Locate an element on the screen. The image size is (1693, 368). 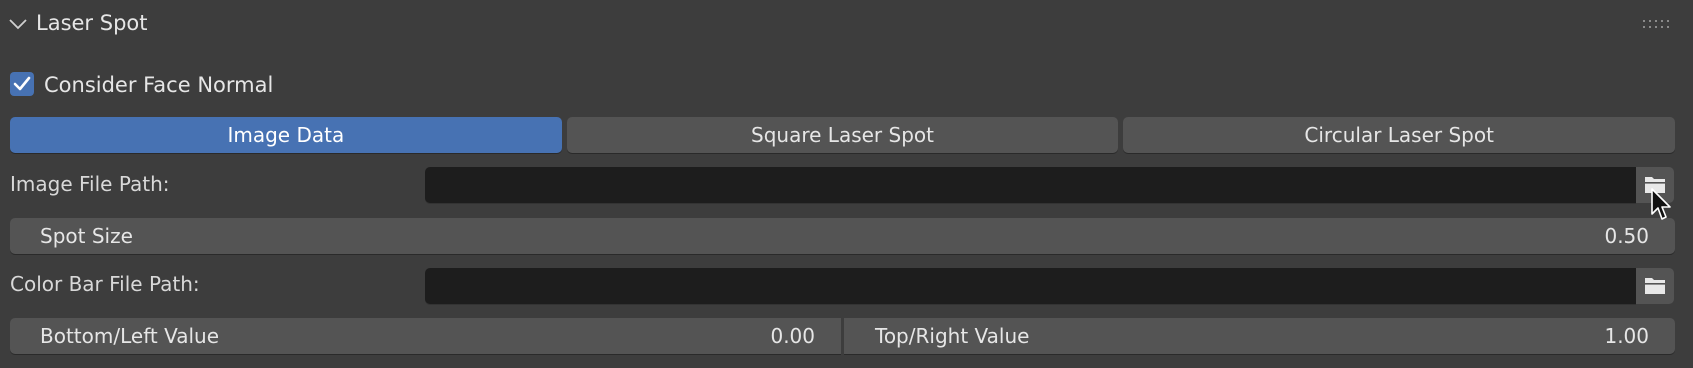
consider-face-normal-label: Consider Face Normal is located at coordinates (159, 85).